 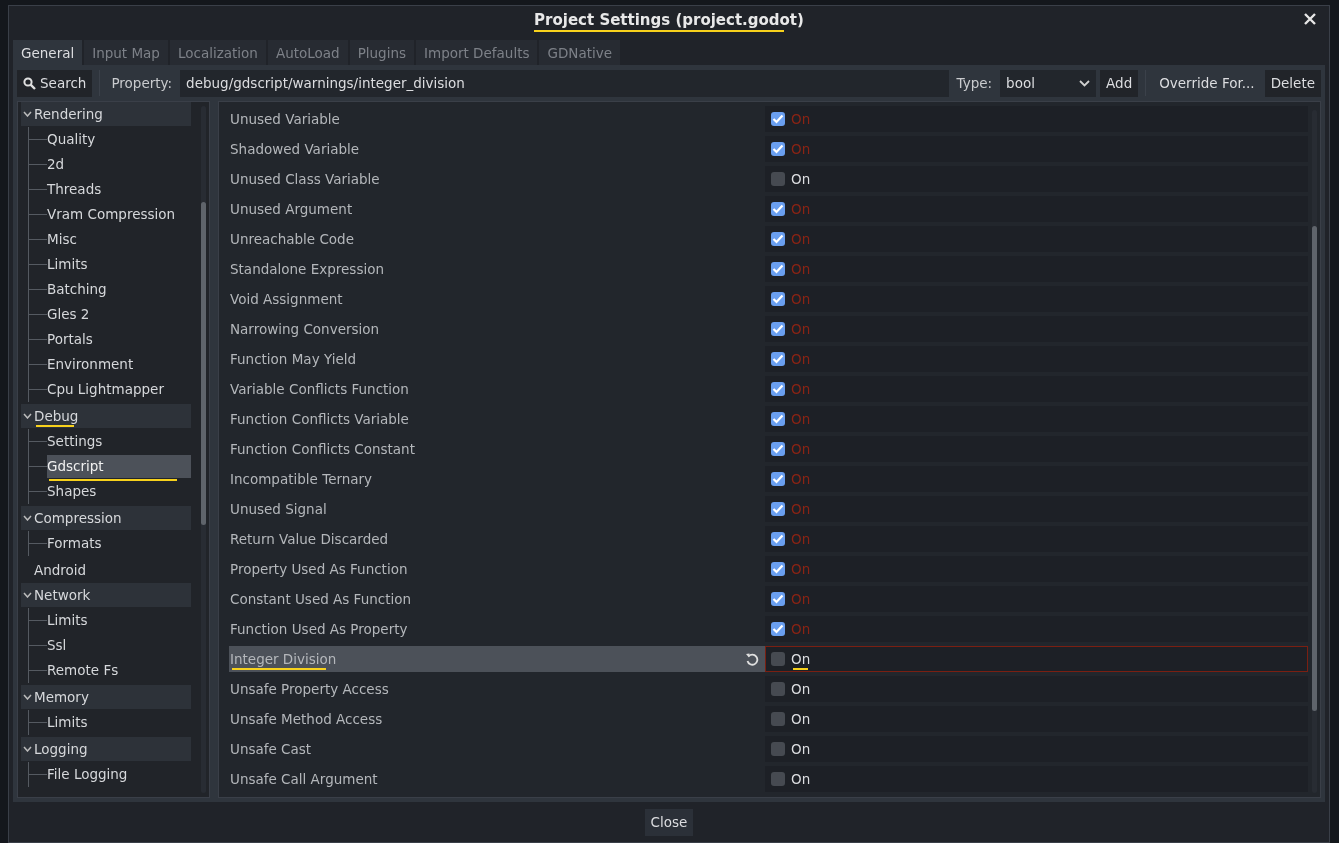 What do you see at coordinates (1310, 19) in the screenshot?
I see `close-icon` at bounding box center [1310, 19].